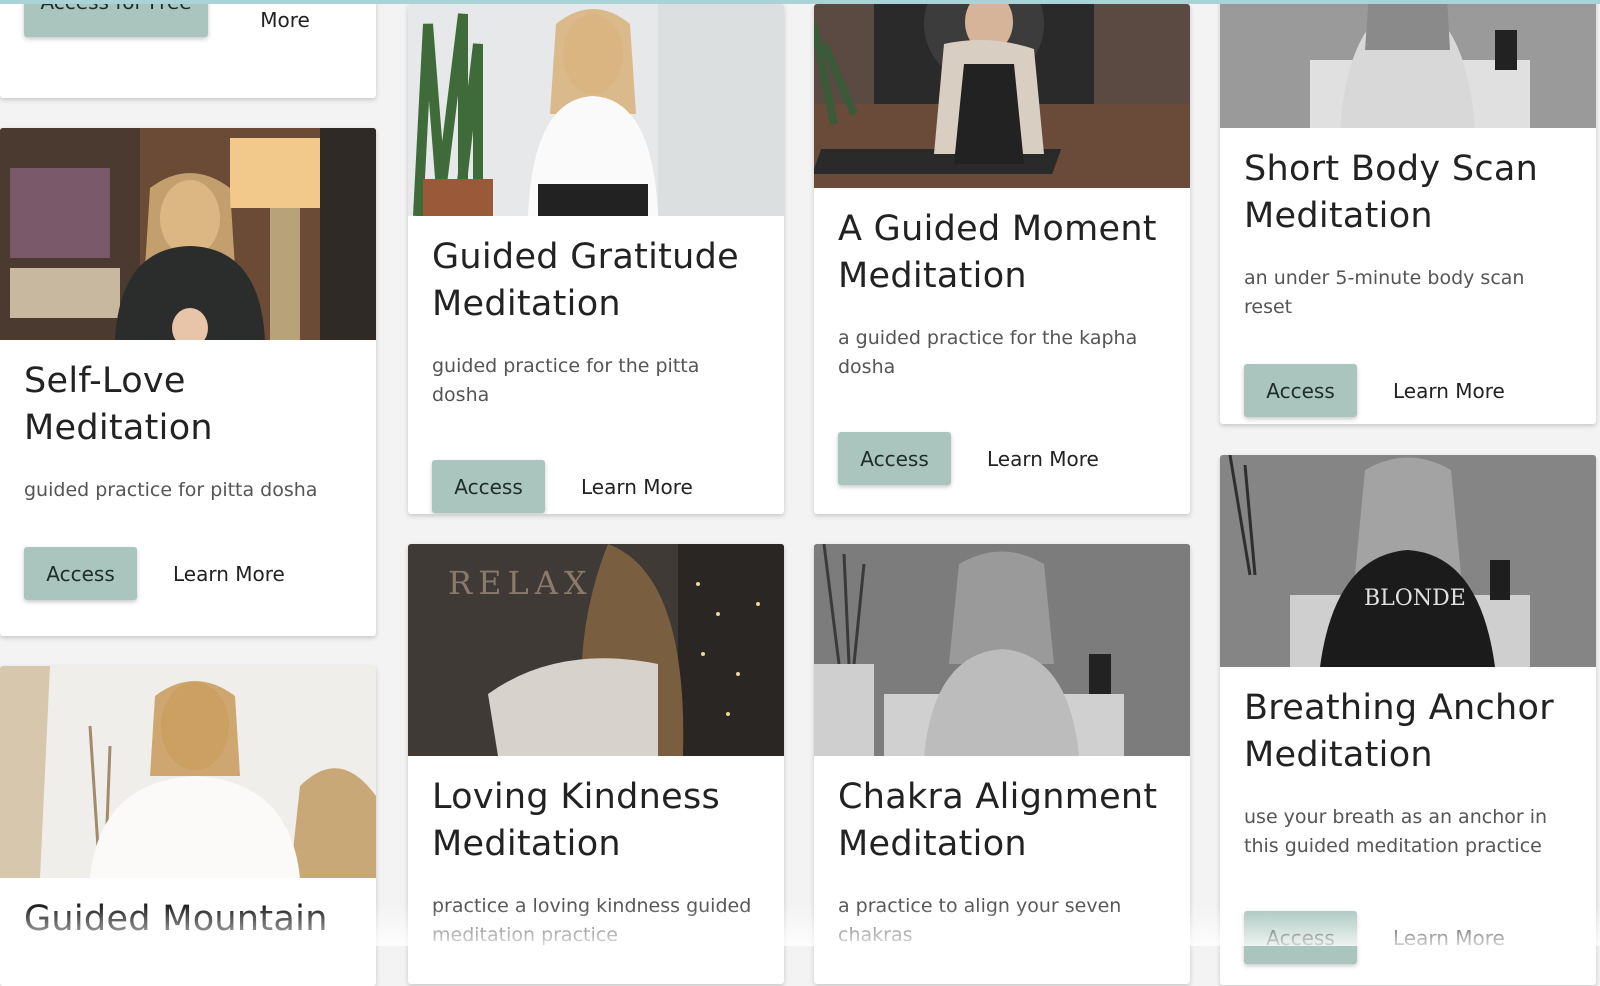 The height and width of the screenshot is (986, 1600). What do you see at coordinates (171, 490) in the screenshot?
I see `card-description: guided practice for pitta dosha` at bounding box center [171, 490].